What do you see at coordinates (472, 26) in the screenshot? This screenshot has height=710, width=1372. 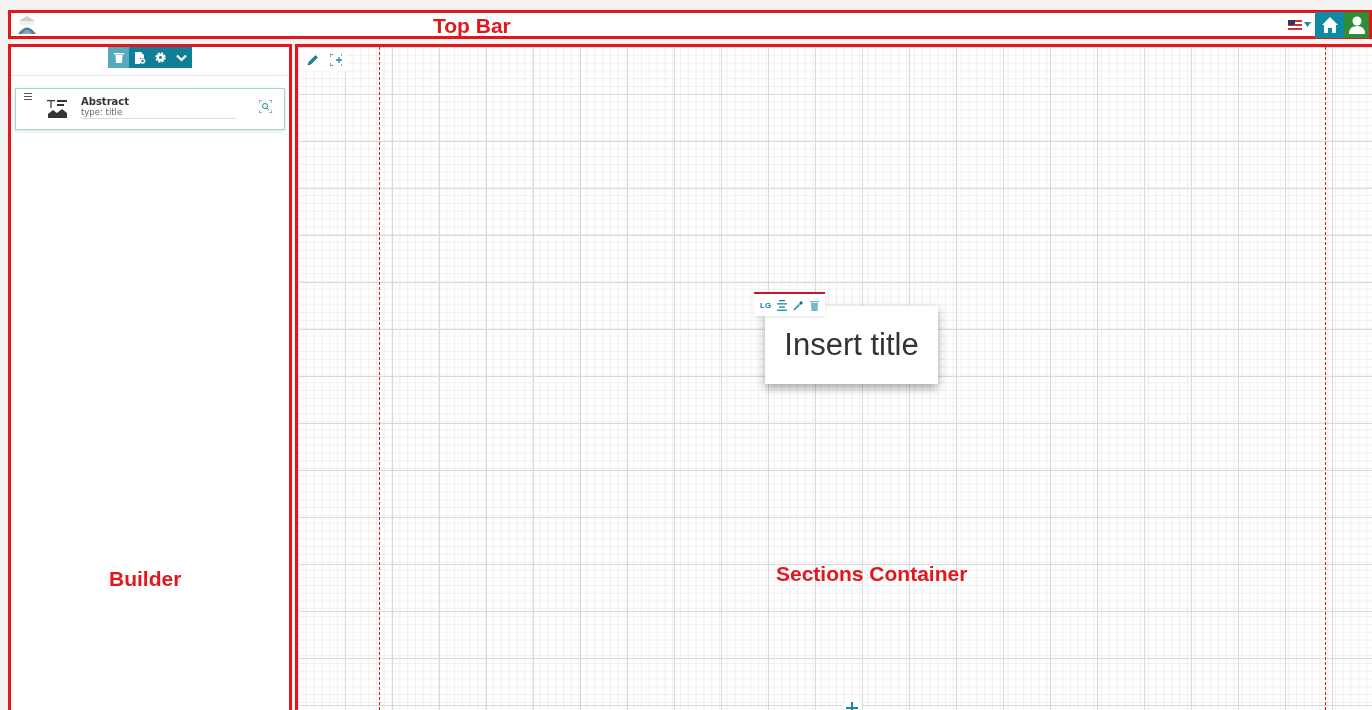 I see `annotation-label: Top Bar` at bounding box center [472, 26].